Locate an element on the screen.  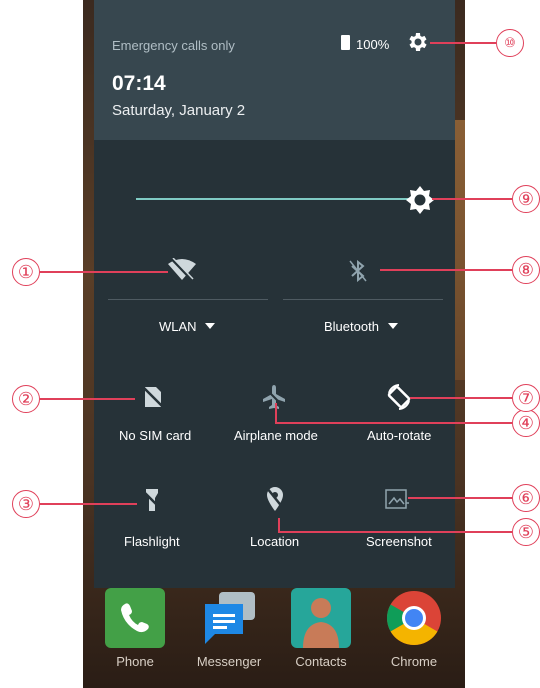
location-off-icon is located at coordinates (275, 499).